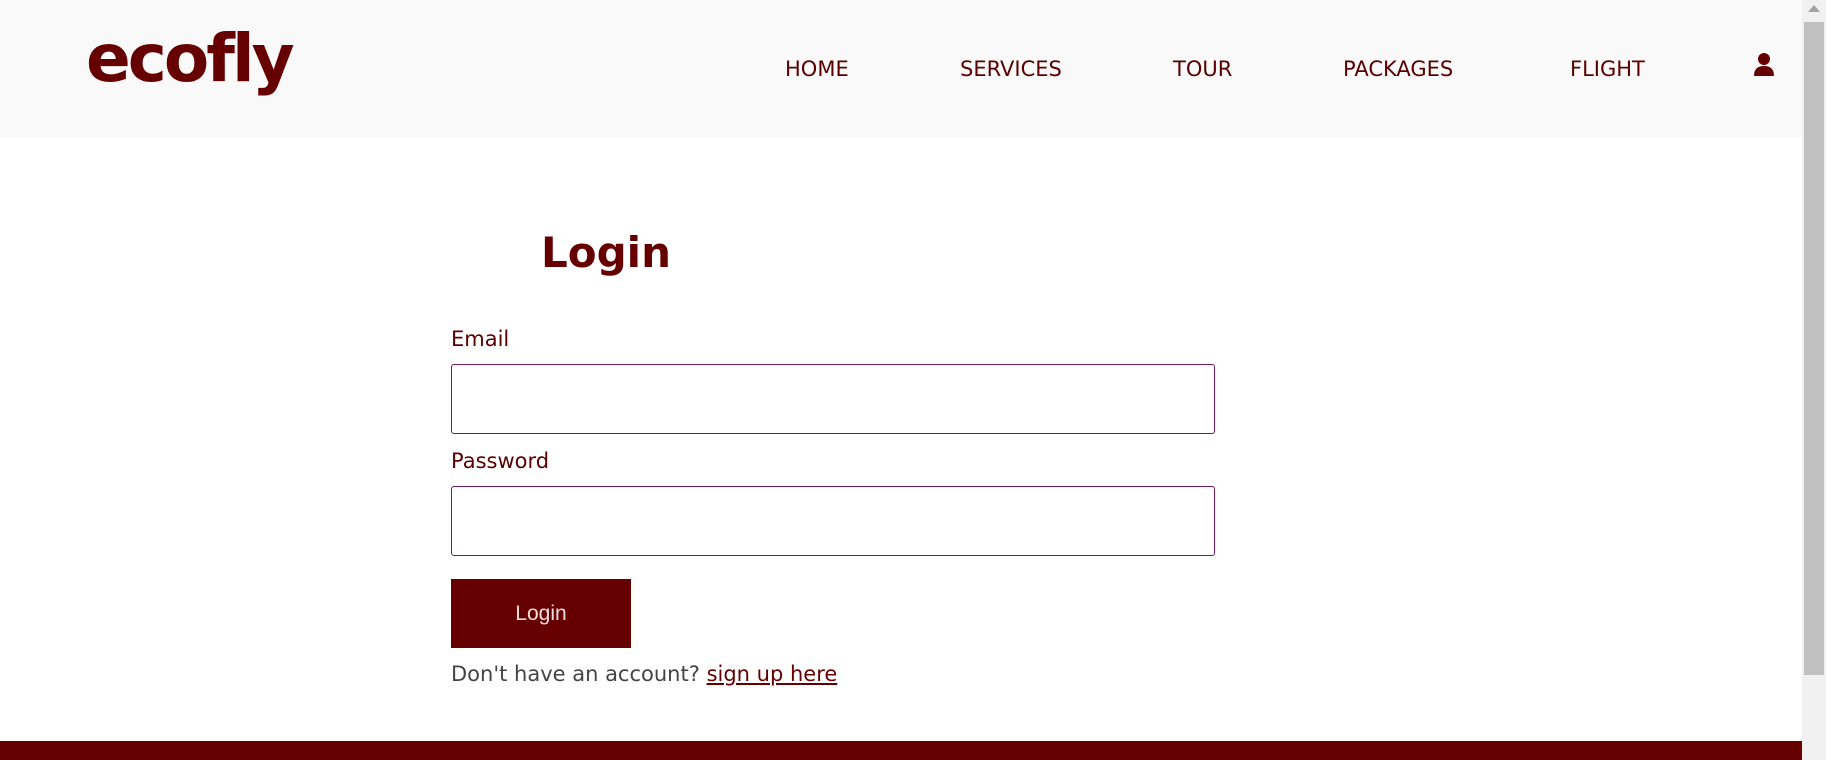  Describe the element at coordinates (1011, 69) in the screenshot. I see `nav-item-services: SERVICES` at that location.